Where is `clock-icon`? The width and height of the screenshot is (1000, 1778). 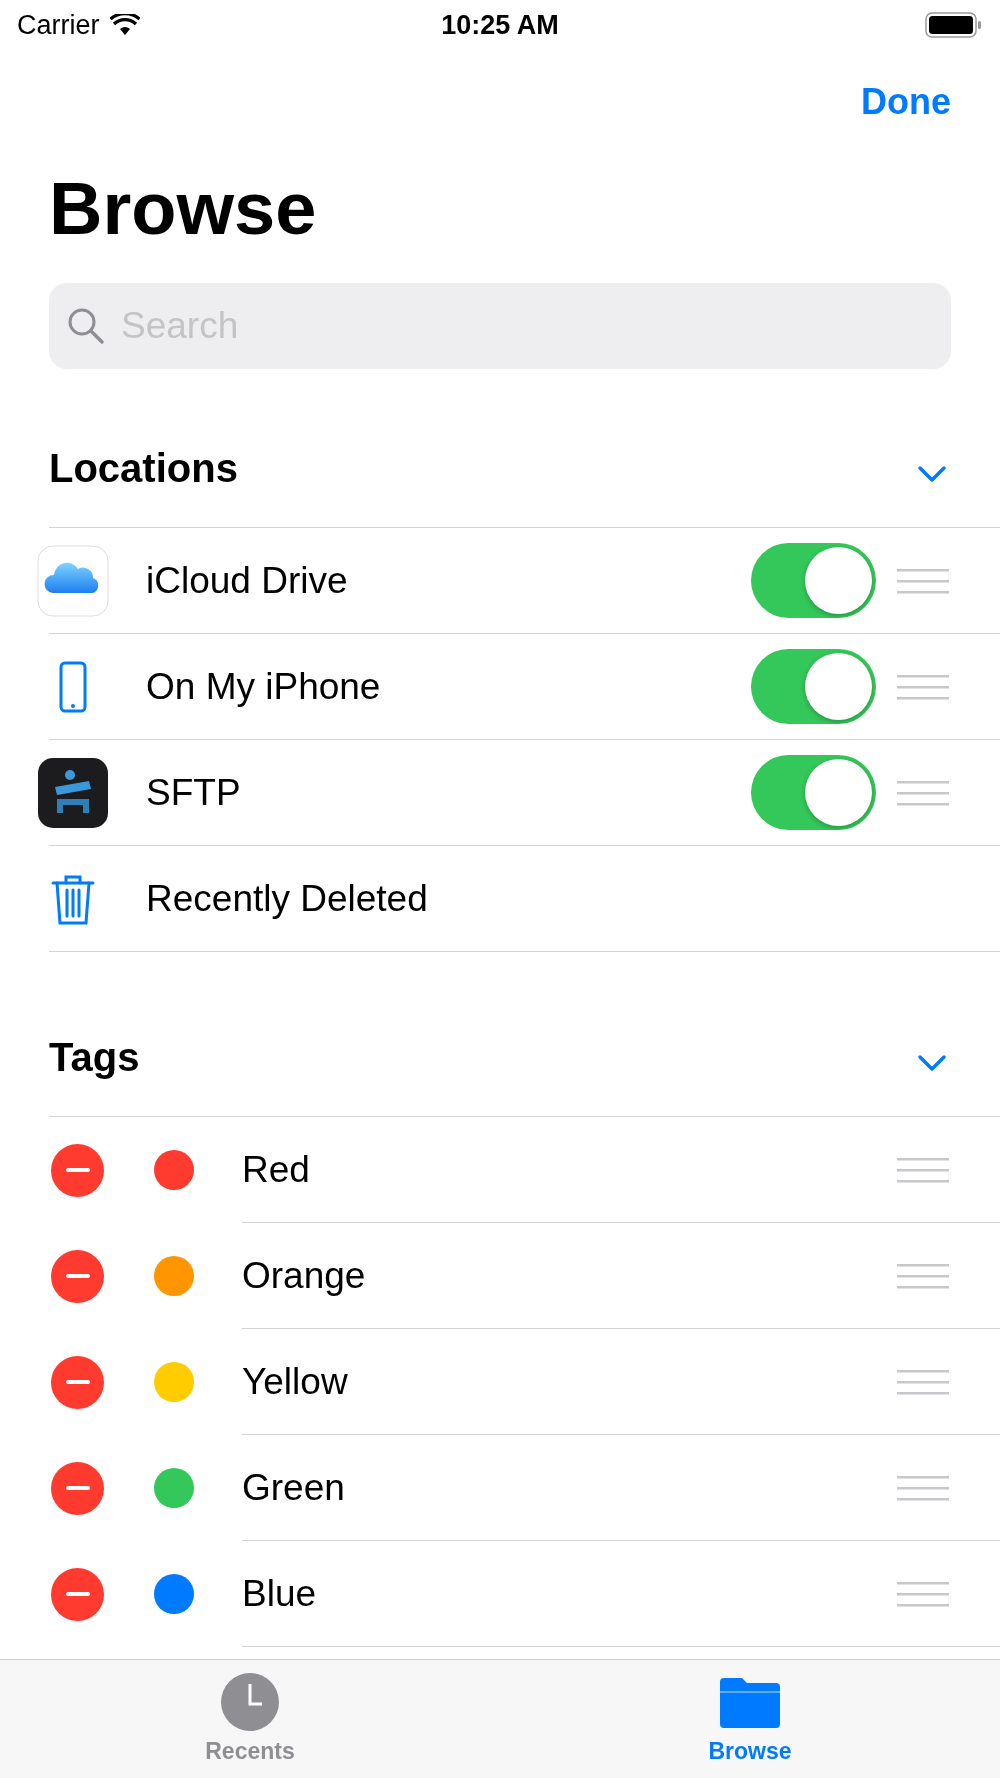
clock-icon is located at coordinates (250, 1702).